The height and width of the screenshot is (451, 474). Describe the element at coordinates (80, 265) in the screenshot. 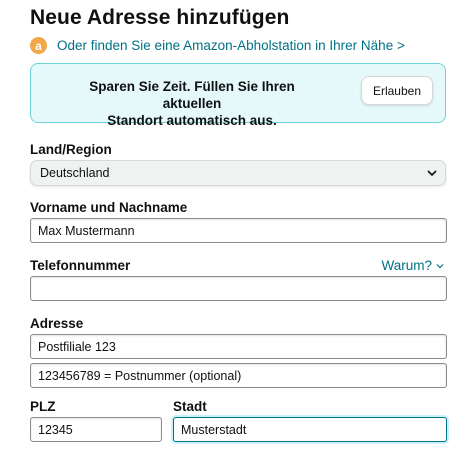

I see `phone-label: Telefonnummer` at that location.